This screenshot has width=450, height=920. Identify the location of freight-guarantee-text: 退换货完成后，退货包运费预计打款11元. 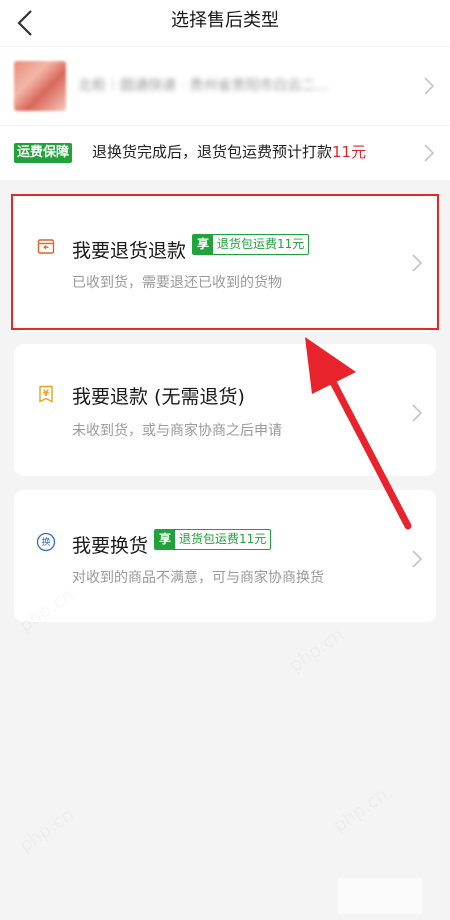
(229, 151).